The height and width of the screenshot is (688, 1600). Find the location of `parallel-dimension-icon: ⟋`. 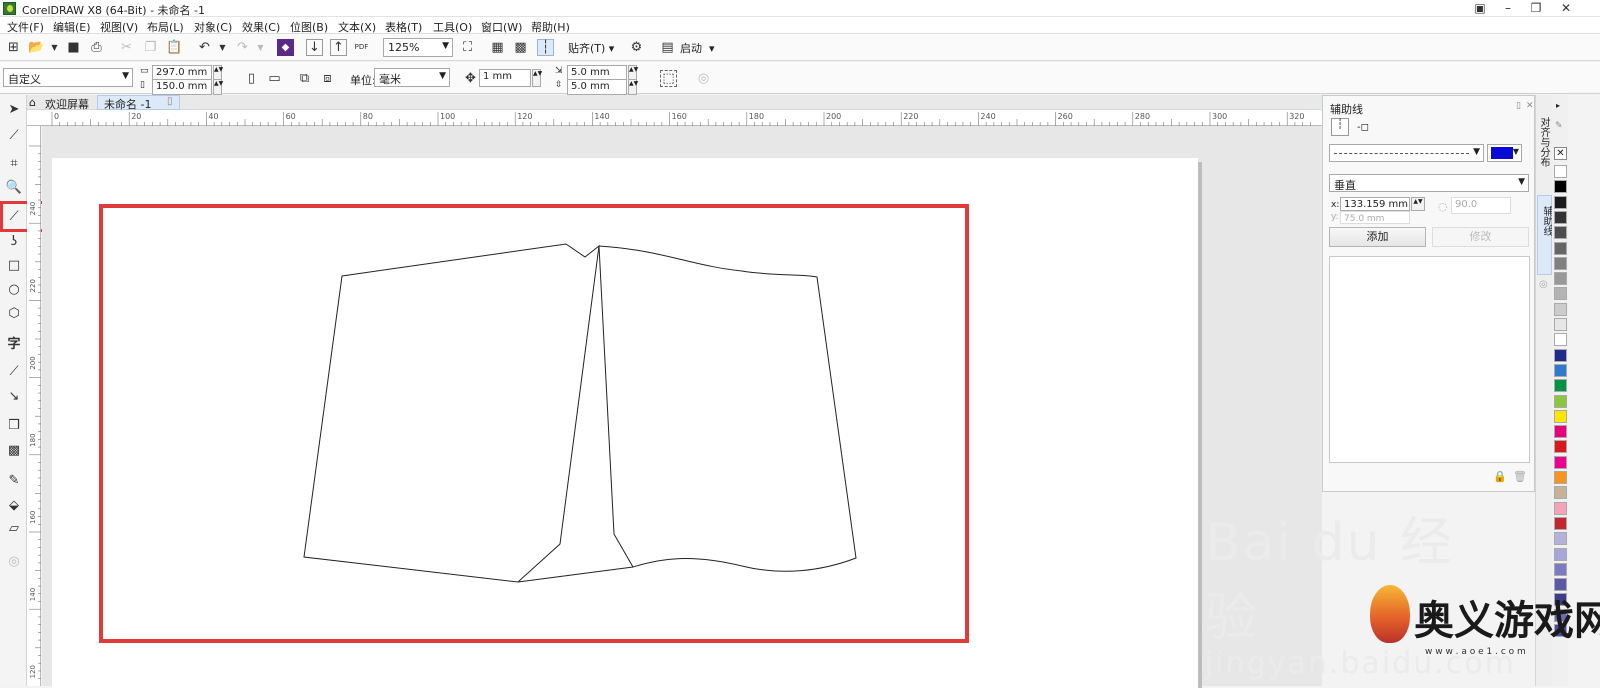

parallel-dimension-icon: ⟋ is located at coordinates (14, 371).